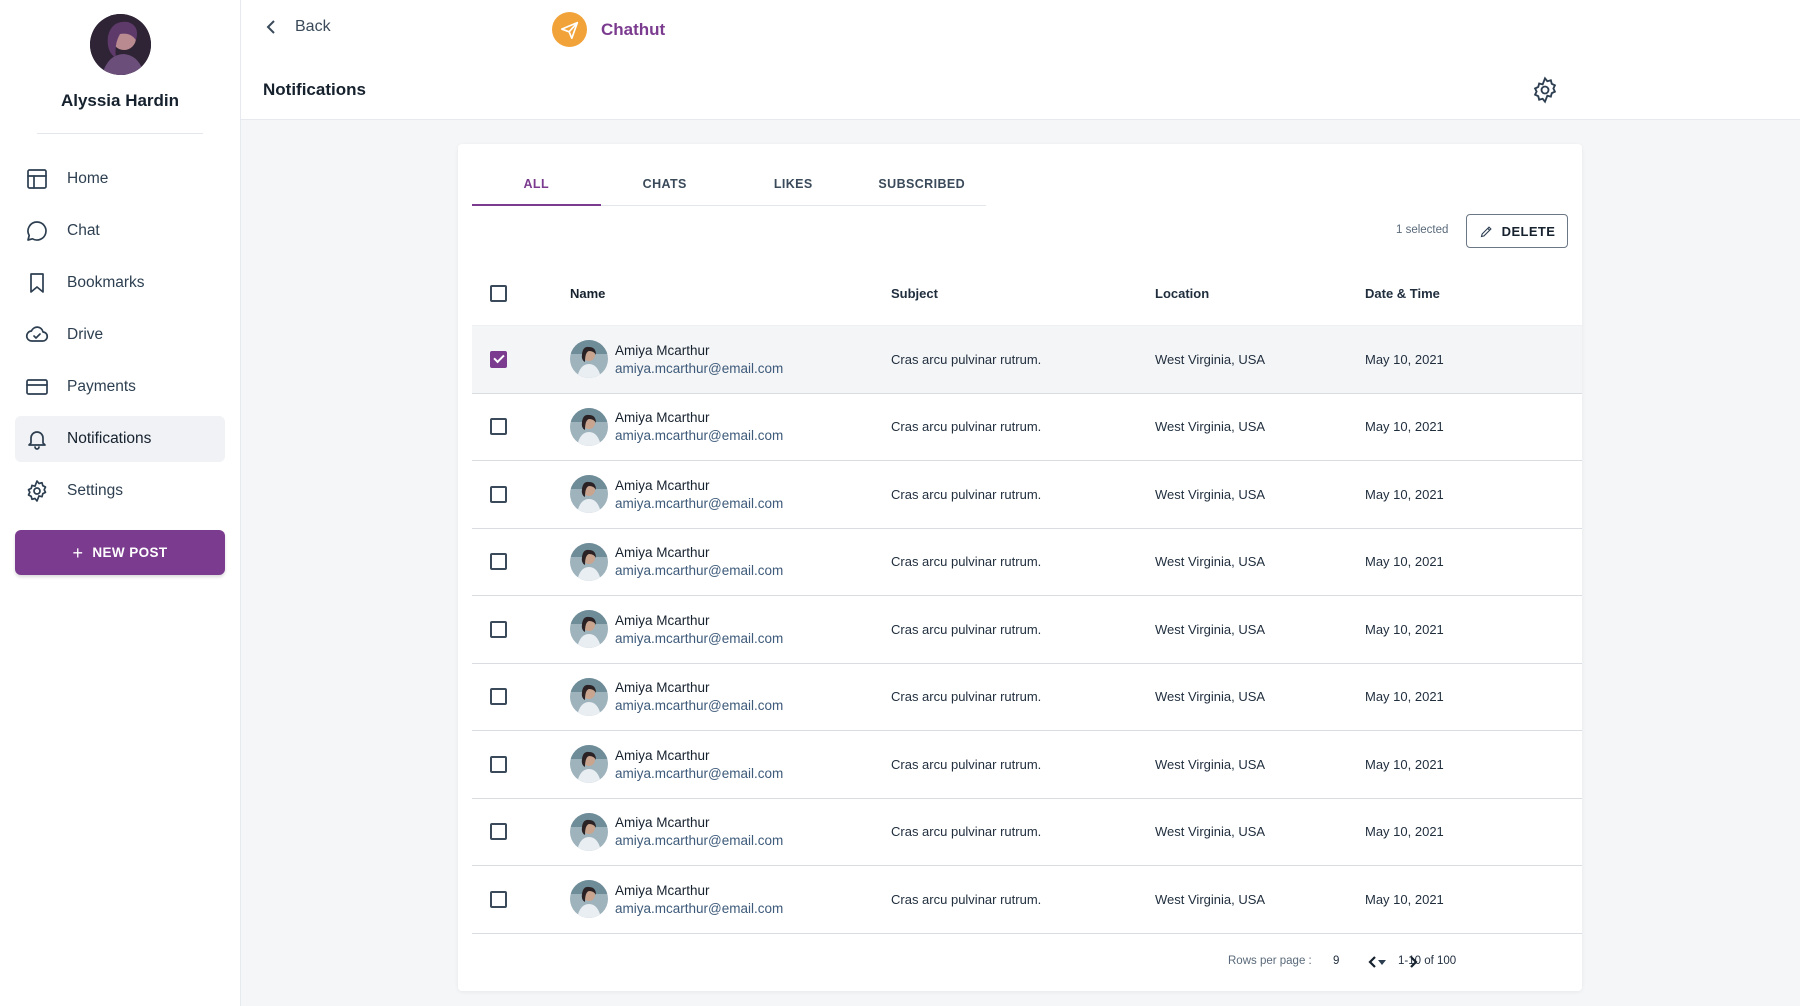 This screenshot has width=1800, height=1006. What do you see at coordinates (120, 100) in the screenshot?
I see `user-name: Alyssia Hardin` at bounding box center [120, 100].